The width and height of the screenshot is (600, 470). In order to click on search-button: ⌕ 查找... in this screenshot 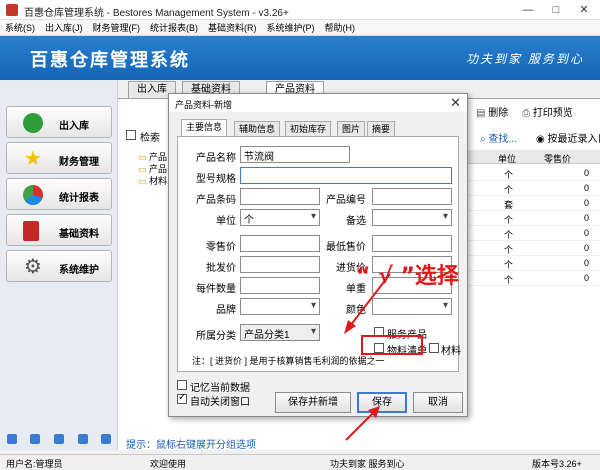, I will do `click(498, 137)`.